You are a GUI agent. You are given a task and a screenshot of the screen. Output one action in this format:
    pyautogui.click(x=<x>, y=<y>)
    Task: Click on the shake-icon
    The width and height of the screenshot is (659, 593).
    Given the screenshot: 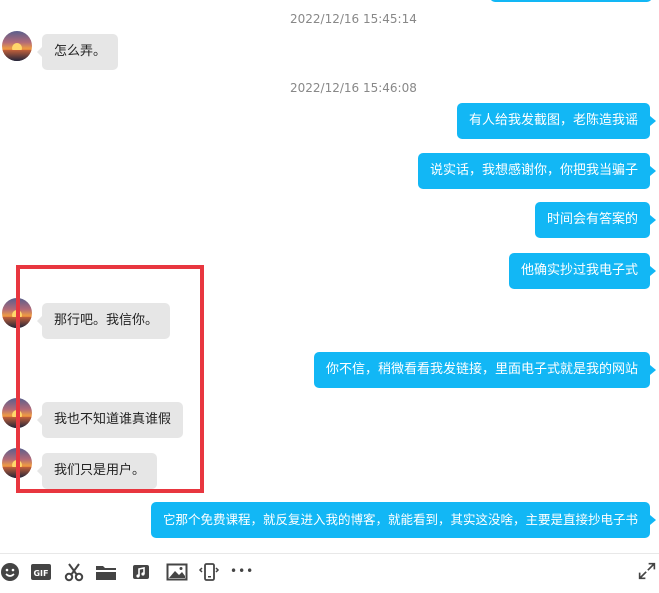 What is the action you would take?
    pyautogui.click(x=209, y=572)
    